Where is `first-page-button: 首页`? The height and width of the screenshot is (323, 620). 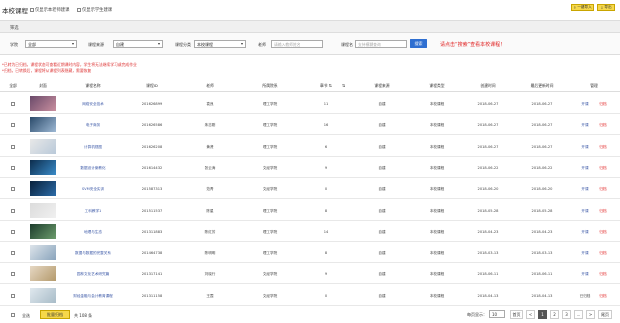 first-page-button: 首页 is located at coordinates (516, 314).